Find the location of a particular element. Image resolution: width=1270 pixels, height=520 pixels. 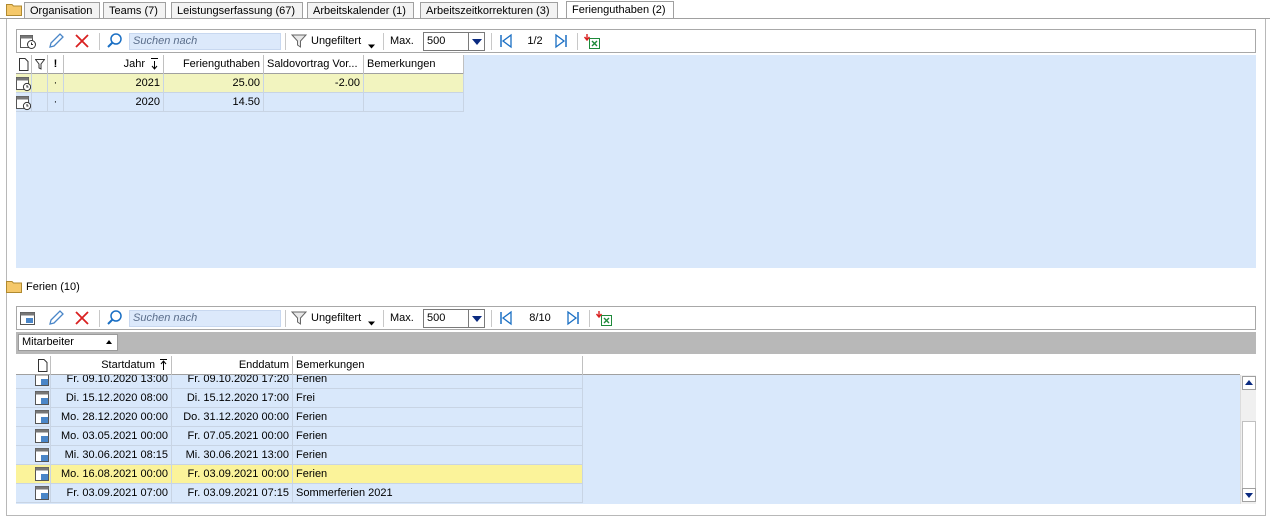

cell-jahr: 2020 is located at coordinates (114, 102).